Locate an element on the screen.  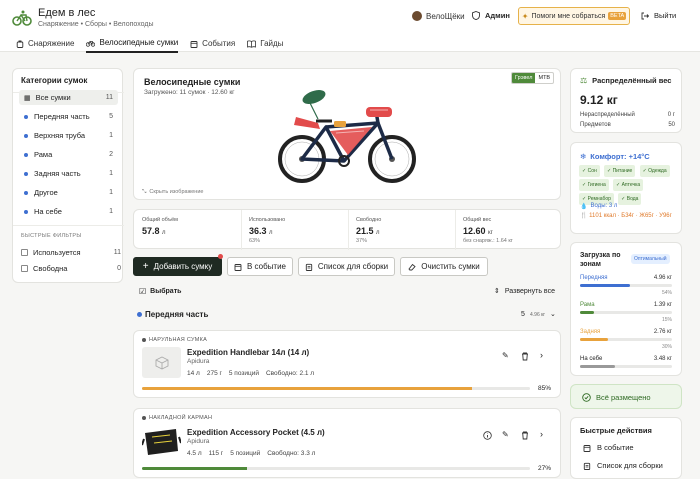
stat-unit: л is located at coordinates (378, 233).